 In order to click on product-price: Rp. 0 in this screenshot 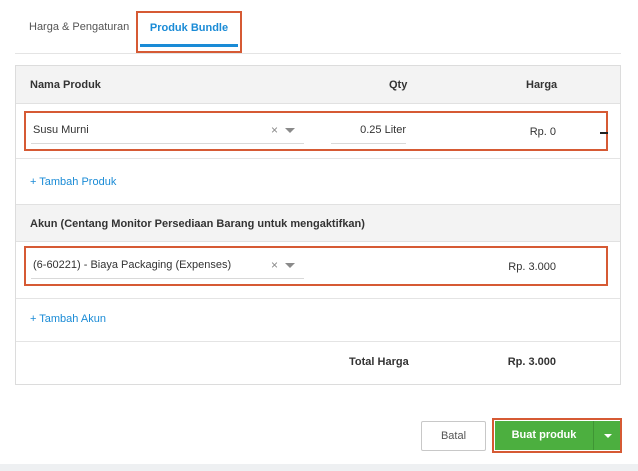, I will do `click(542, 132)`.